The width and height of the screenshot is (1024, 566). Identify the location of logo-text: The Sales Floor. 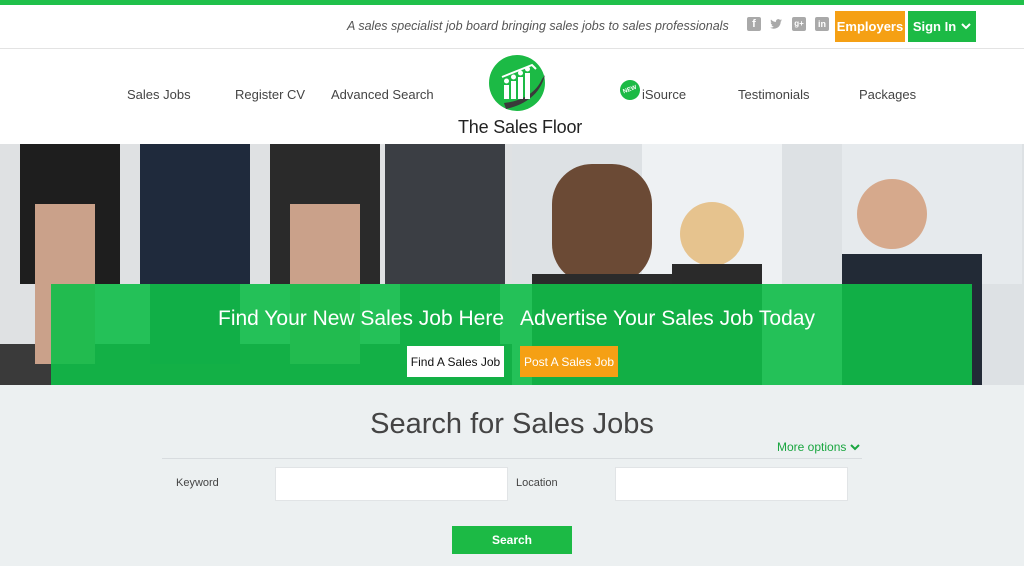
(520, 127).